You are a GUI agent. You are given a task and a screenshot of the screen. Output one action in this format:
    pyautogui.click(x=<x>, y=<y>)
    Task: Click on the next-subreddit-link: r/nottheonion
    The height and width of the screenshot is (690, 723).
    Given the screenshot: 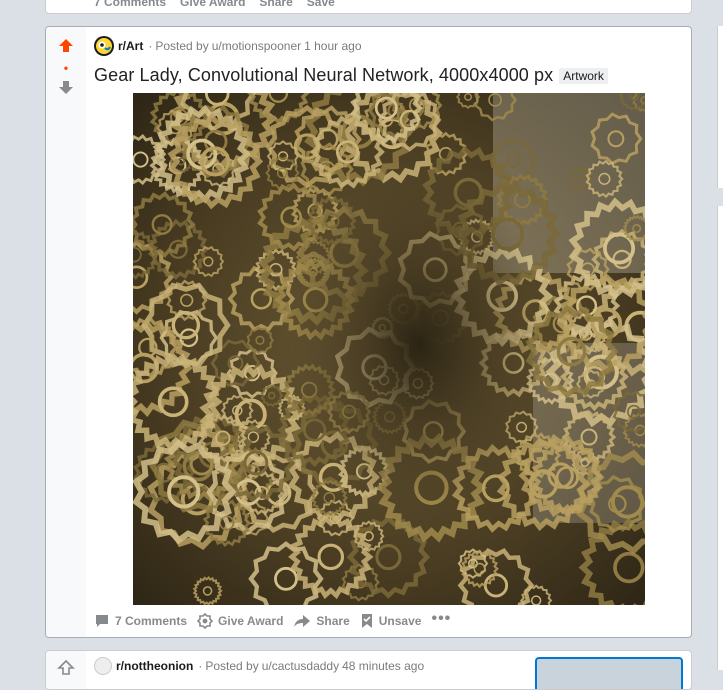 What is the action you would take?
    pyautogui.click(x=154, y=666)
    